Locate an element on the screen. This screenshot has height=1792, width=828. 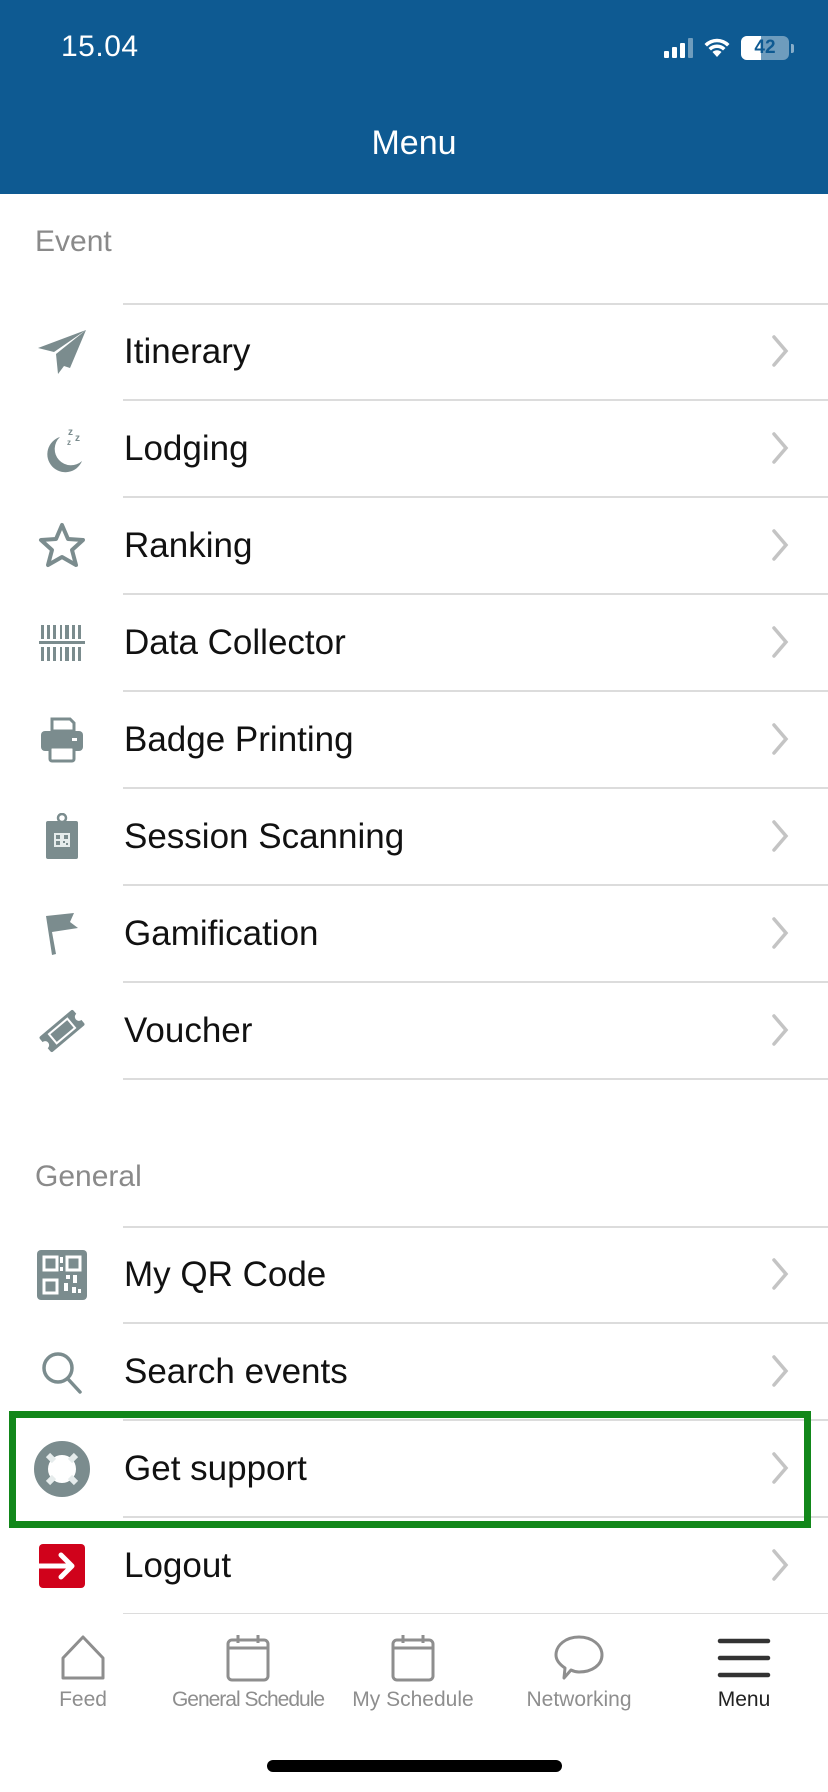
tab-menu: Menu is located at coordinates (744, 1674).